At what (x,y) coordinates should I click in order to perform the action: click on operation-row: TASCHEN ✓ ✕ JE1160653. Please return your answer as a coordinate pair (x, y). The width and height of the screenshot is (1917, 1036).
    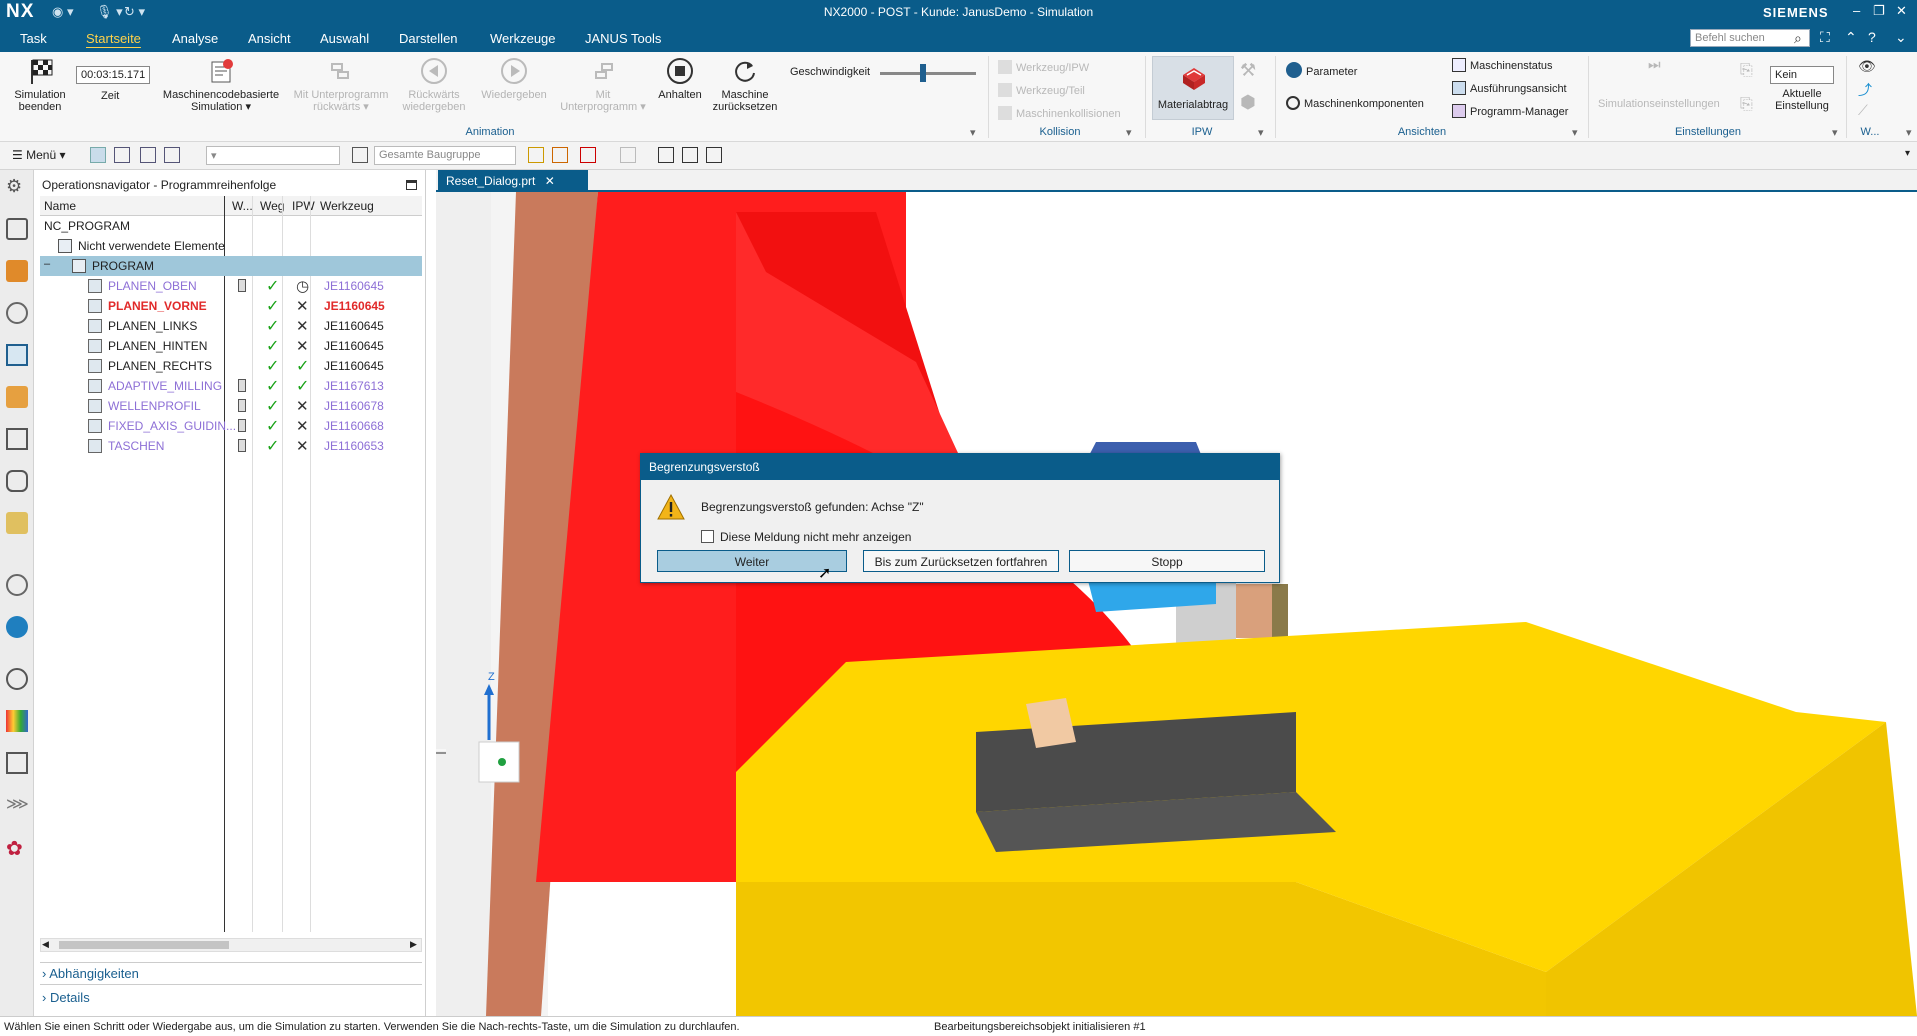
    Looking at the image, I should click on (231, 446).